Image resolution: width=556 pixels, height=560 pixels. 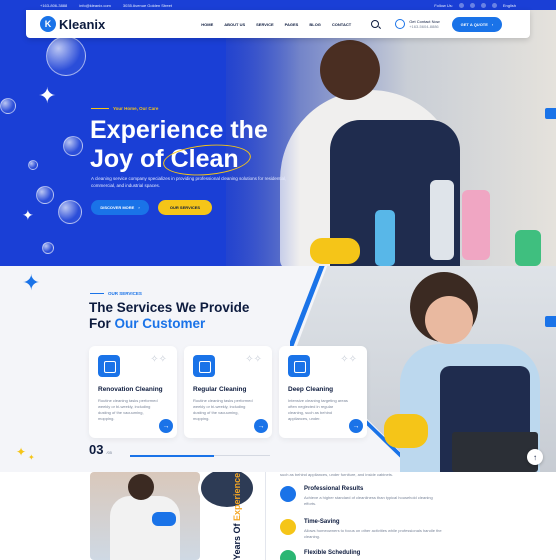 I want to click on contact-text: Get Contact Now +163-5604-8886, so click(x=424, y=24).